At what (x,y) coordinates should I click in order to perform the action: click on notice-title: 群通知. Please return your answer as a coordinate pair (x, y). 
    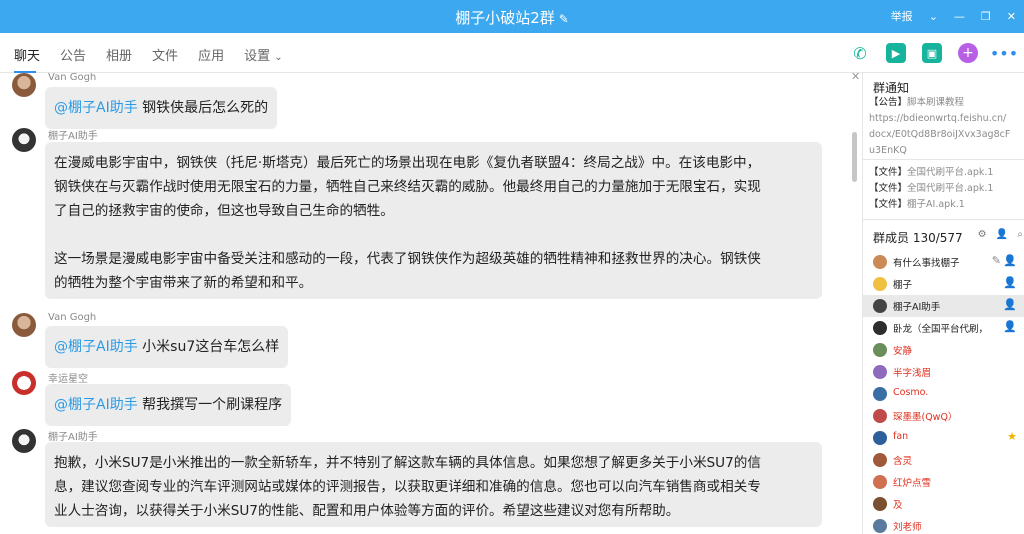
    Looking at the image, I should click on (891, 88).